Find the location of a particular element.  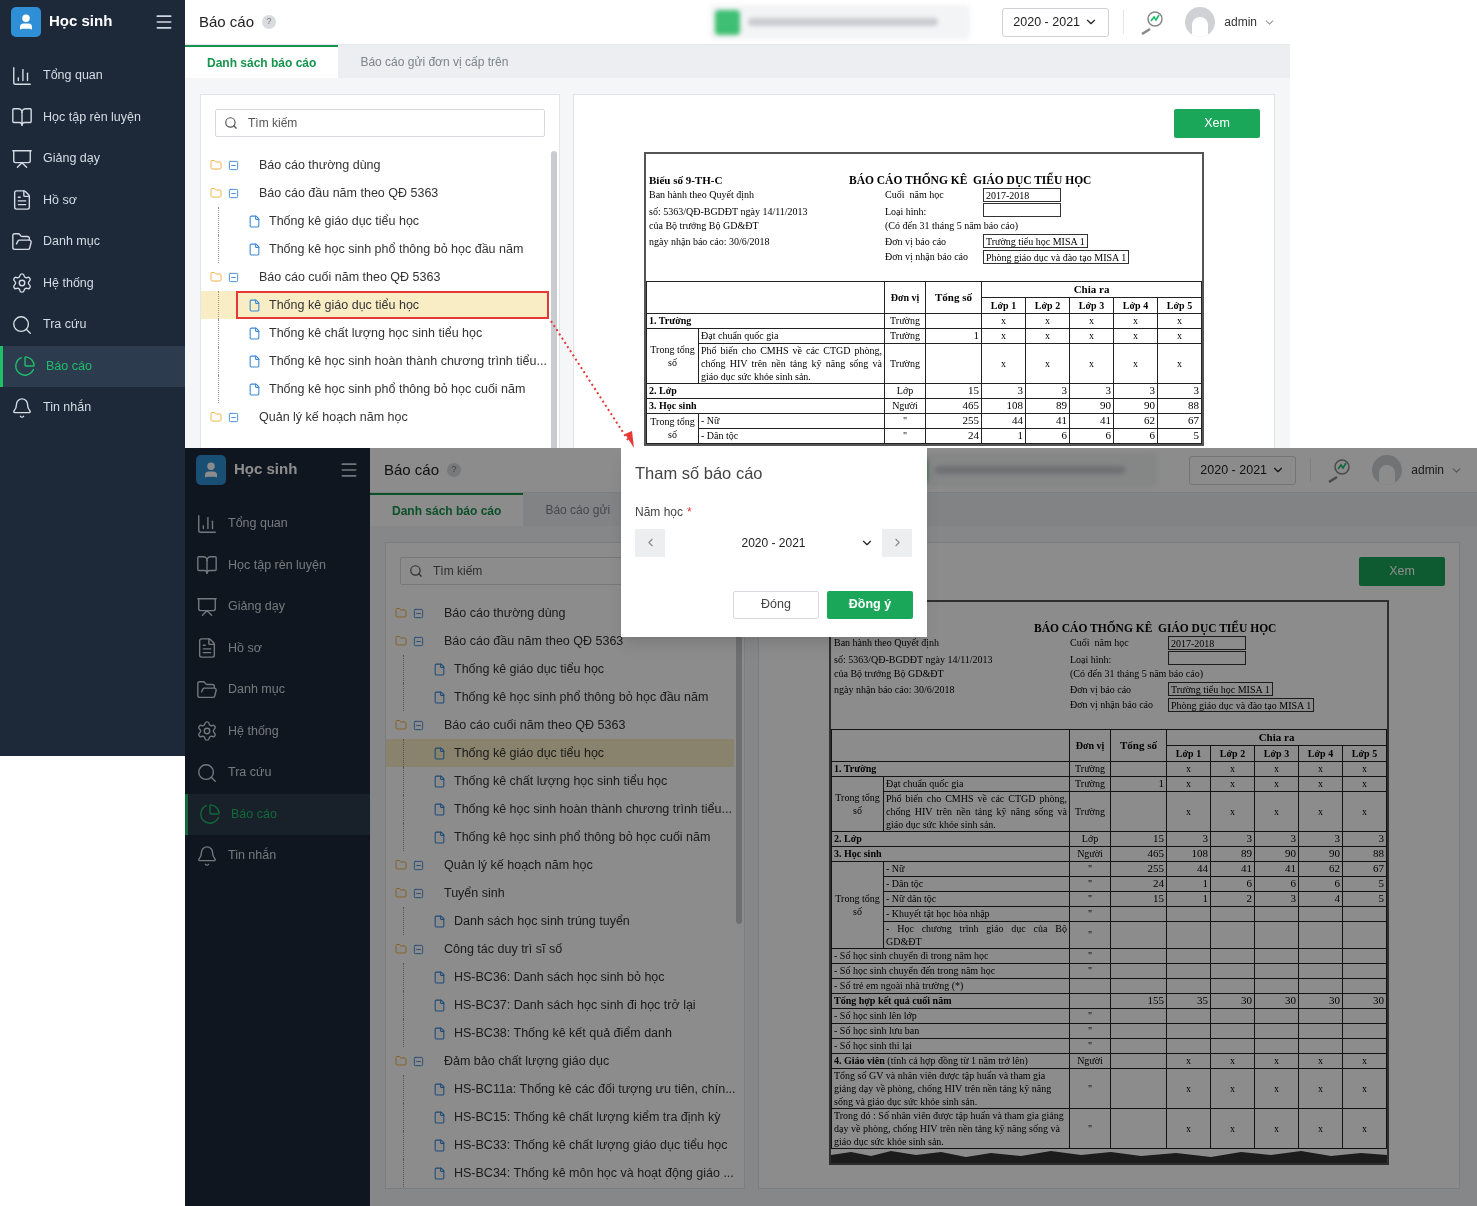

info-text: Ban hành theo Quyết định is located at coordinates (886, 643).